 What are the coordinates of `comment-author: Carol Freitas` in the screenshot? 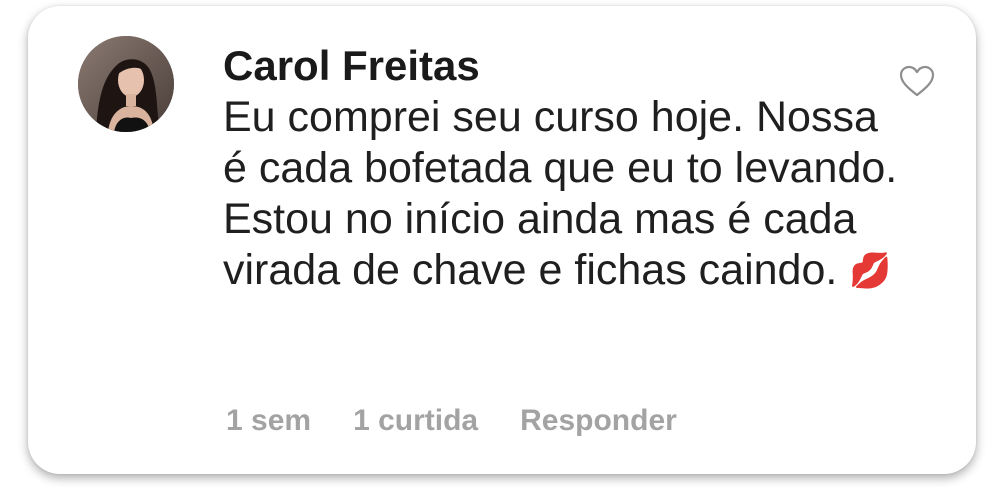 It's located at (573, 66).